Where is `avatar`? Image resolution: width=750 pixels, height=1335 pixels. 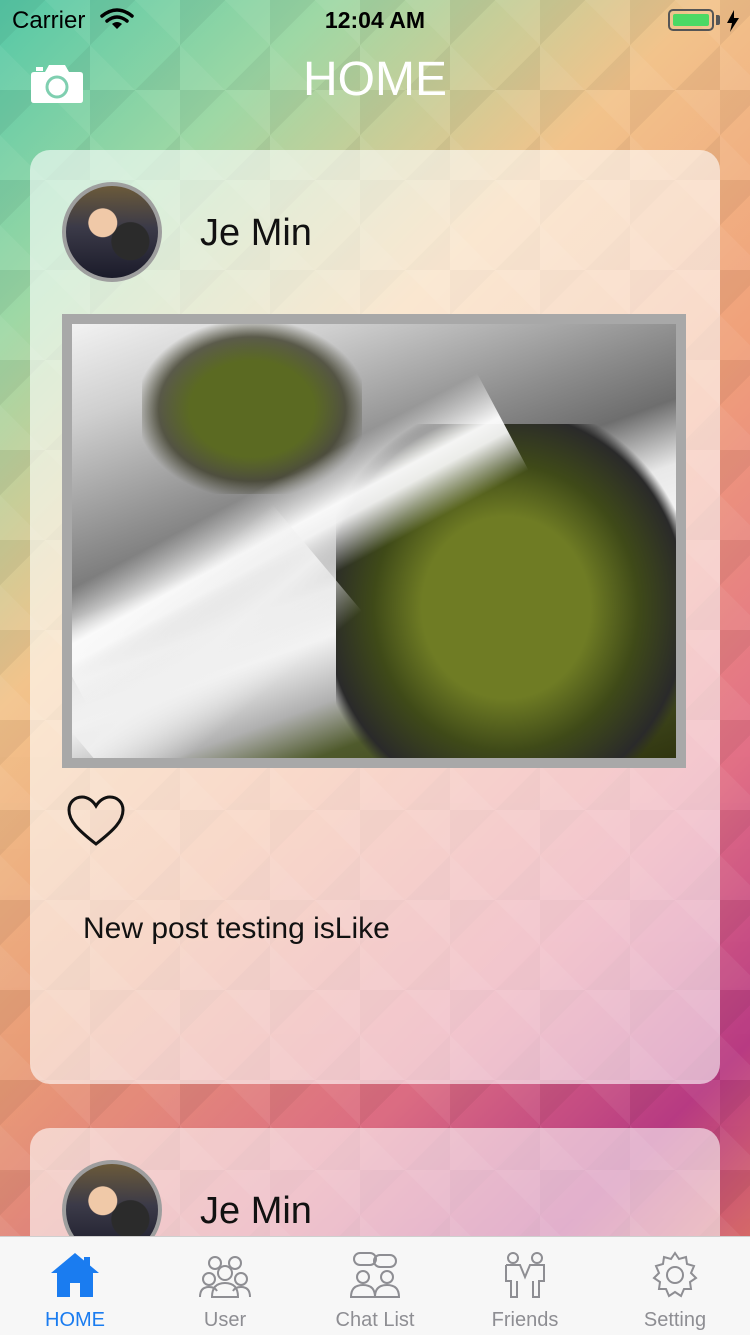 avatar is located at coordinates (112, 232).